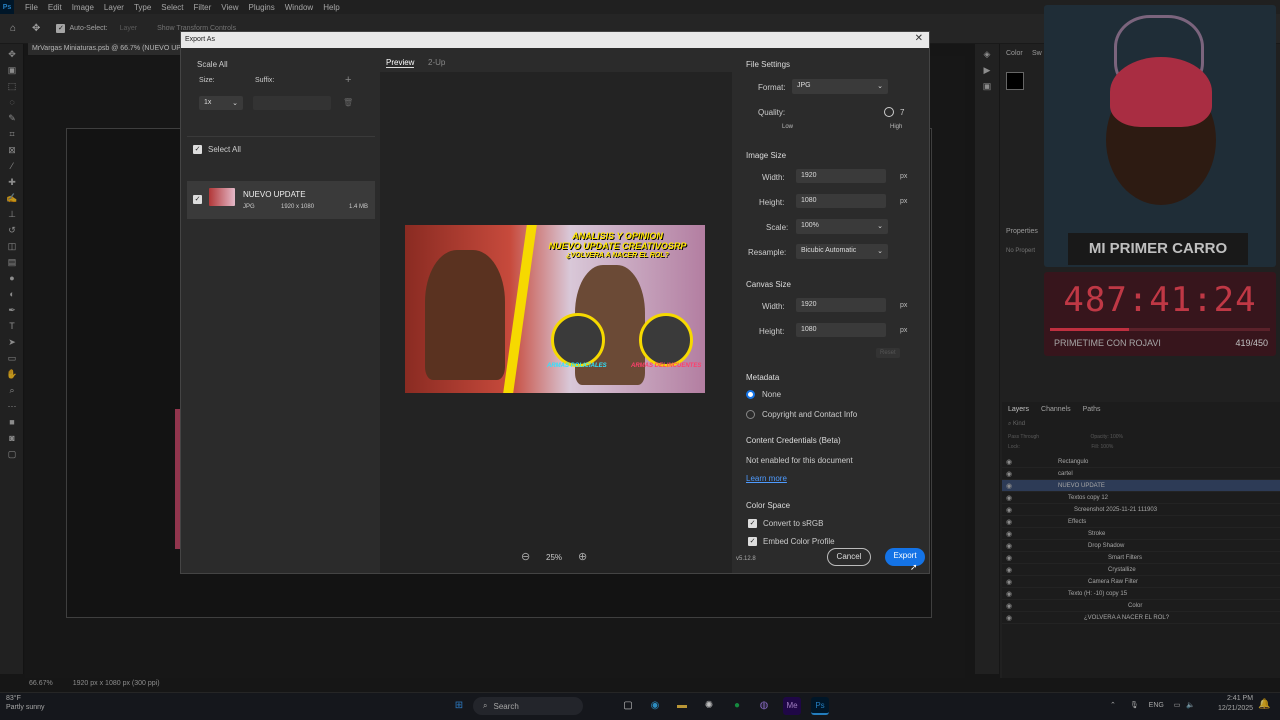 The height and width of the screenshot is (720, 1280). Describe the element at coordinates (617, 255) in the screenshot. I see `thumbnail-line3: ¿VOLVERA A NACER EL ROL?` at that location.